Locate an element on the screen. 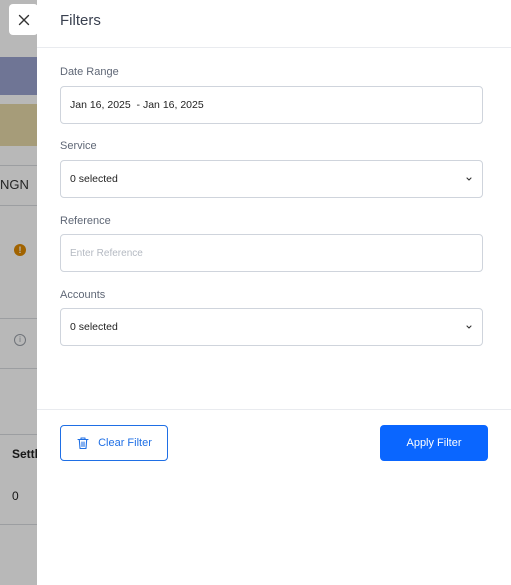  reference-label: Reference is located at coordinates (85, 221).